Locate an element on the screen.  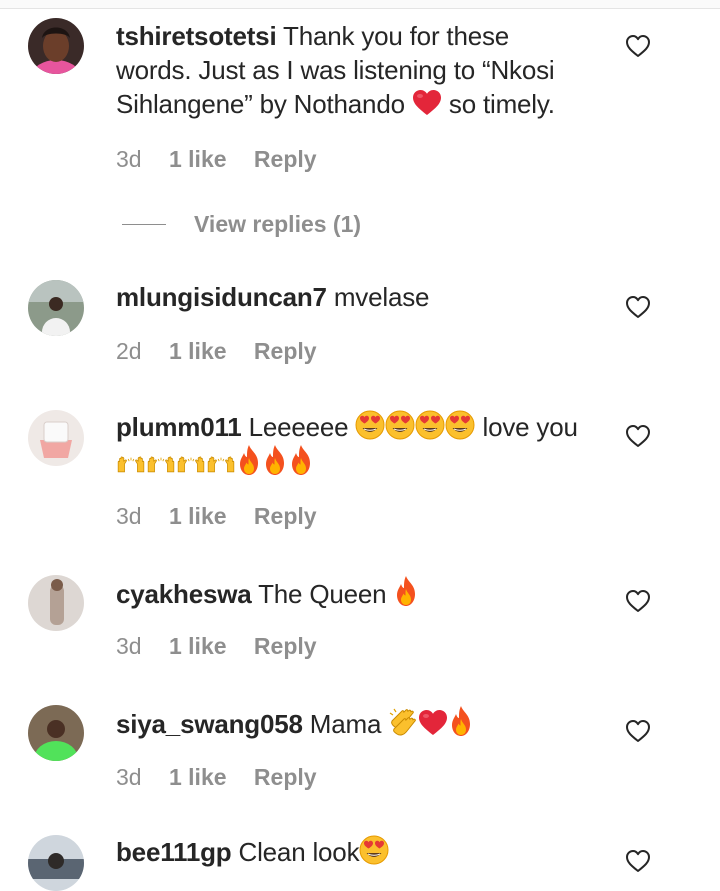
comment-meta: 2d 1 like Reply is located at coordinates (227, 351).